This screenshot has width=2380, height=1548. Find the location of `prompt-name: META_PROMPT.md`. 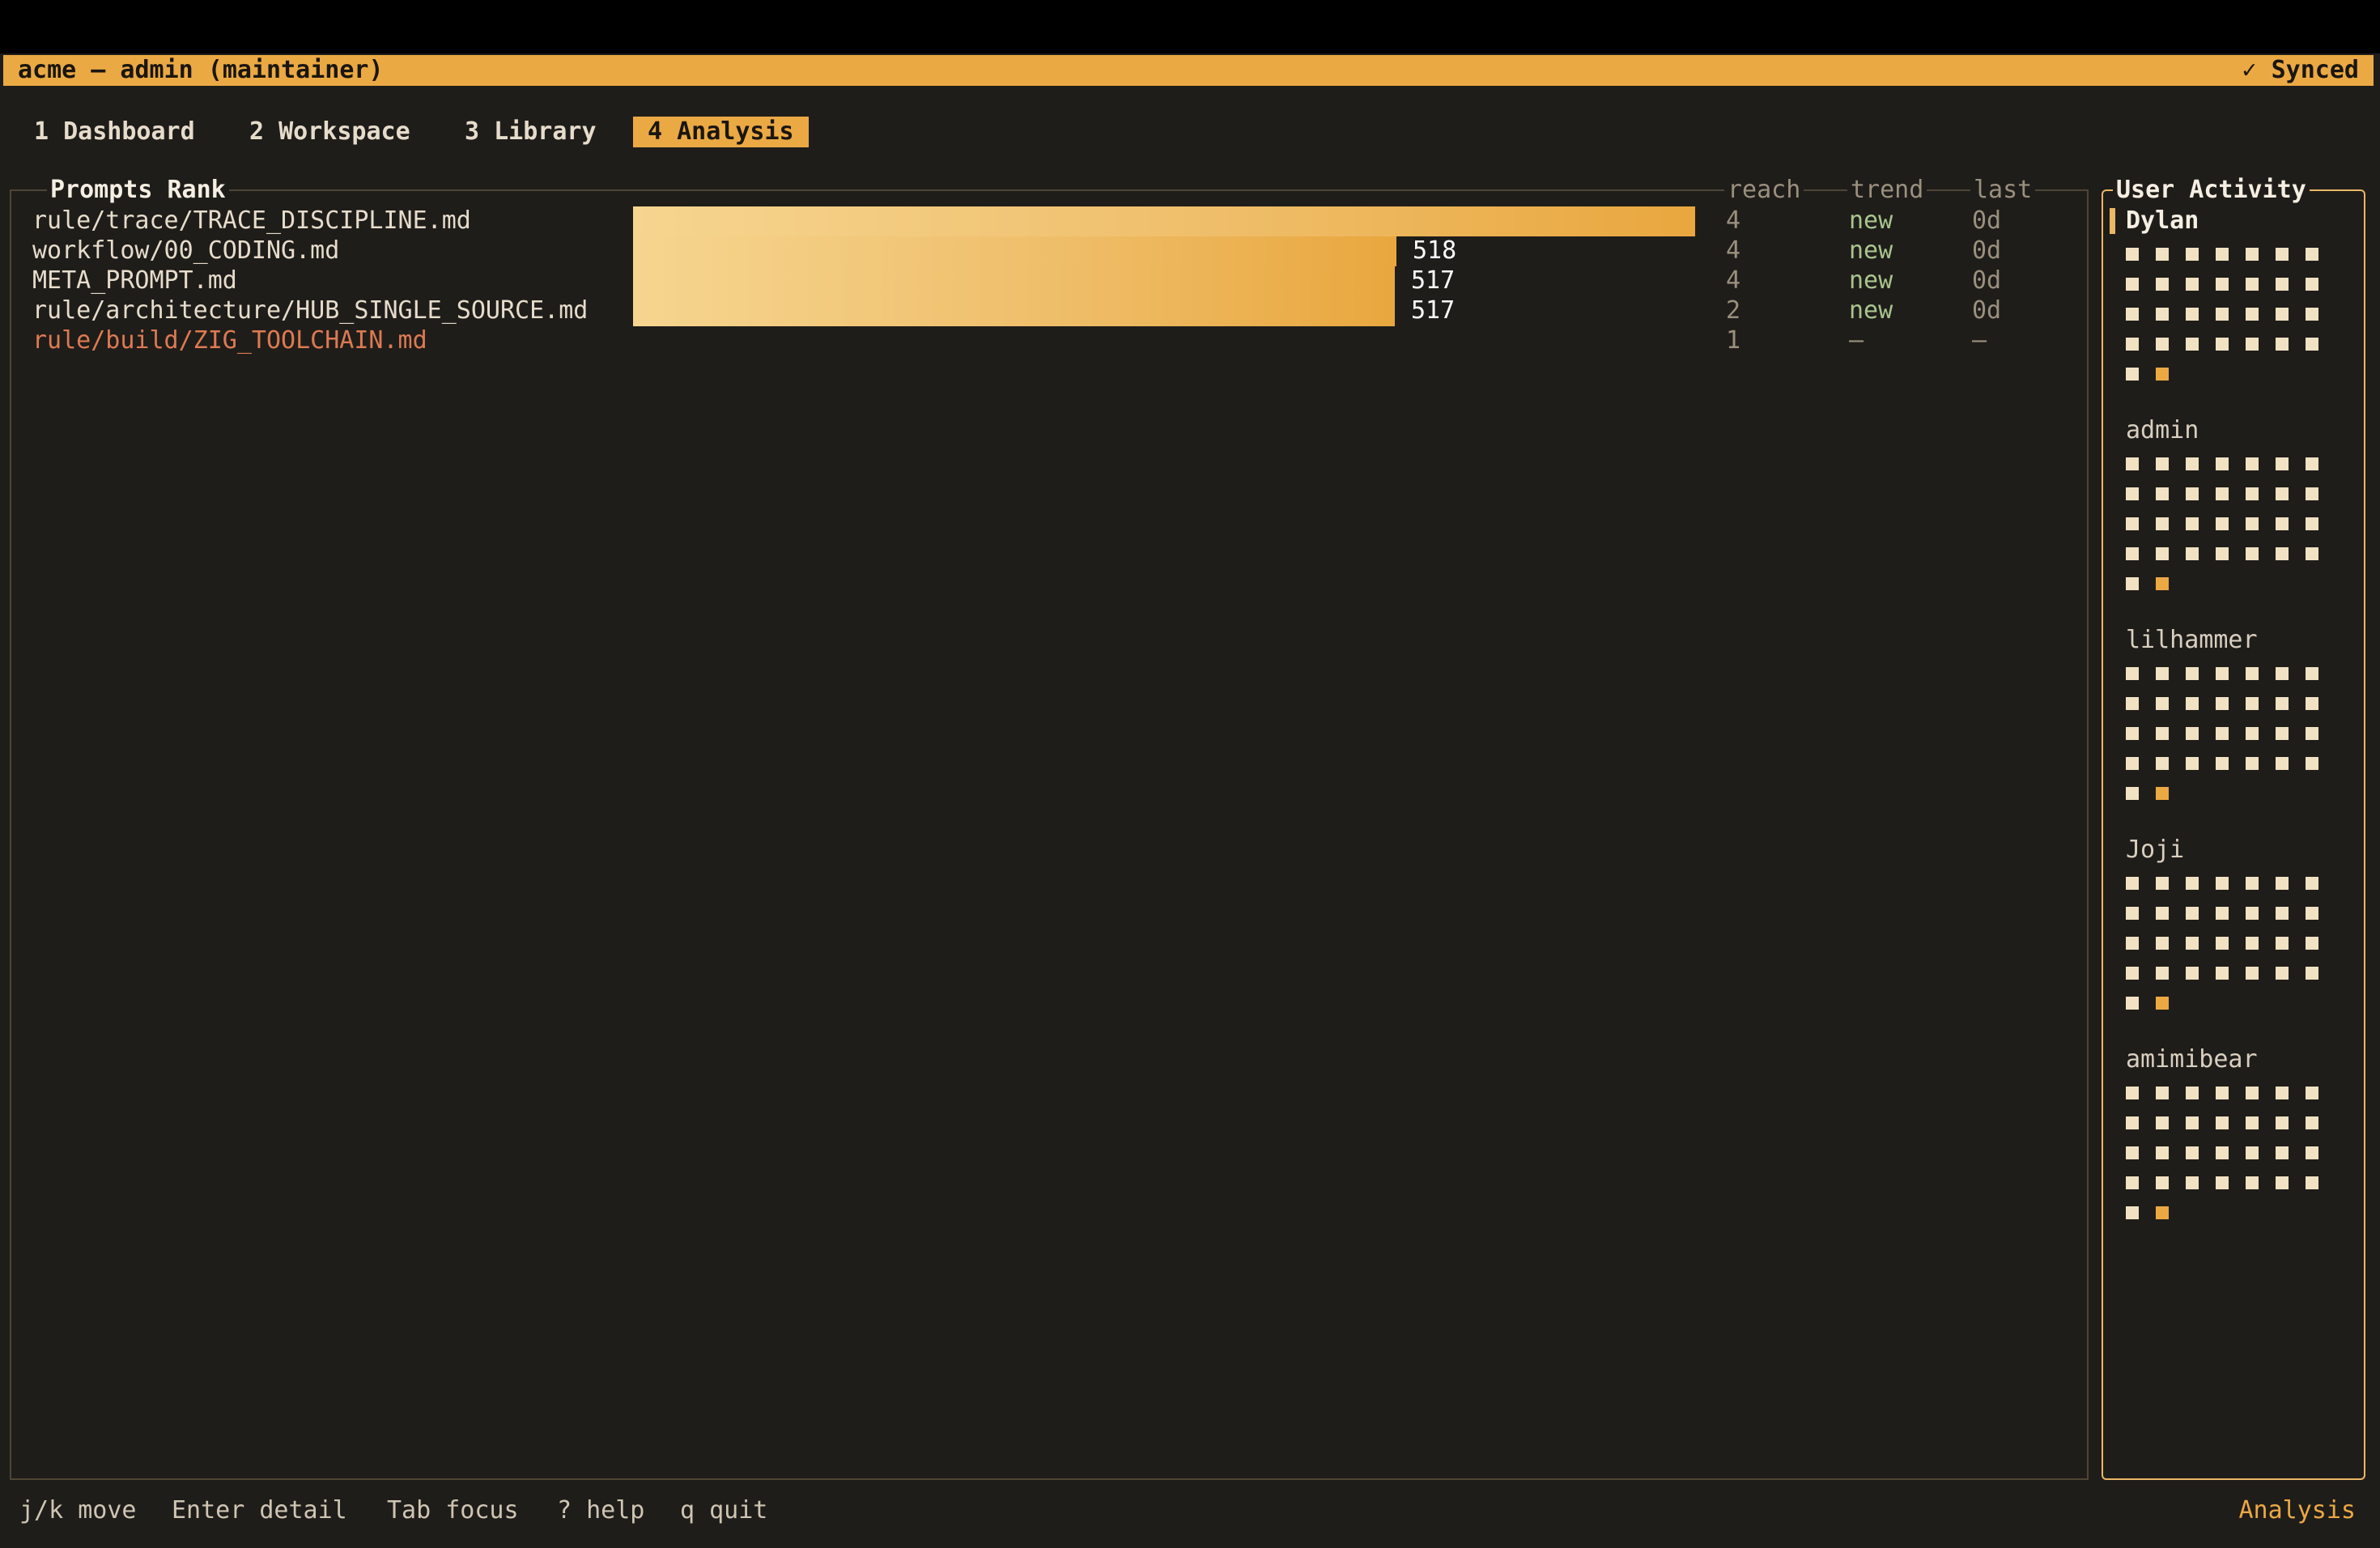

prompt-name: META_PROMPT.md is located at coordinates (134, 281).